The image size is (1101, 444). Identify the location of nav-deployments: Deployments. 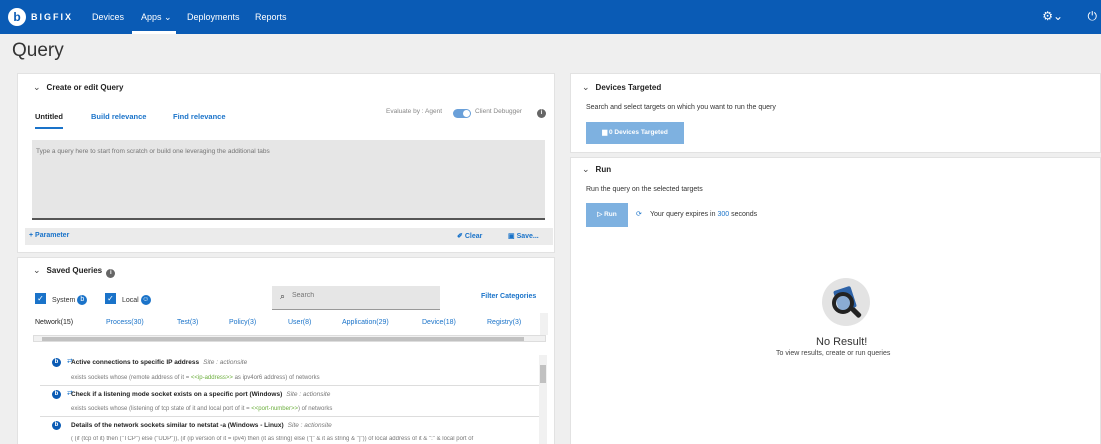
(213, 17).